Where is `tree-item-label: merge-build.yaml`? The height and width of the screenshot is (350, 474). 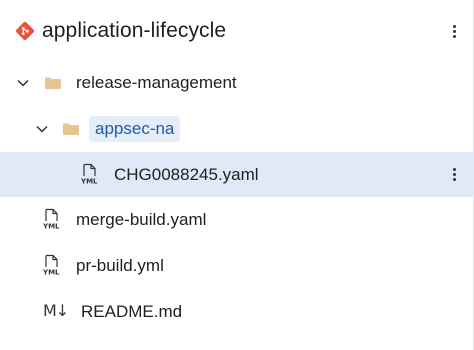 tree-item-label: merge-build.yaml is located at coordinates (141, 219).